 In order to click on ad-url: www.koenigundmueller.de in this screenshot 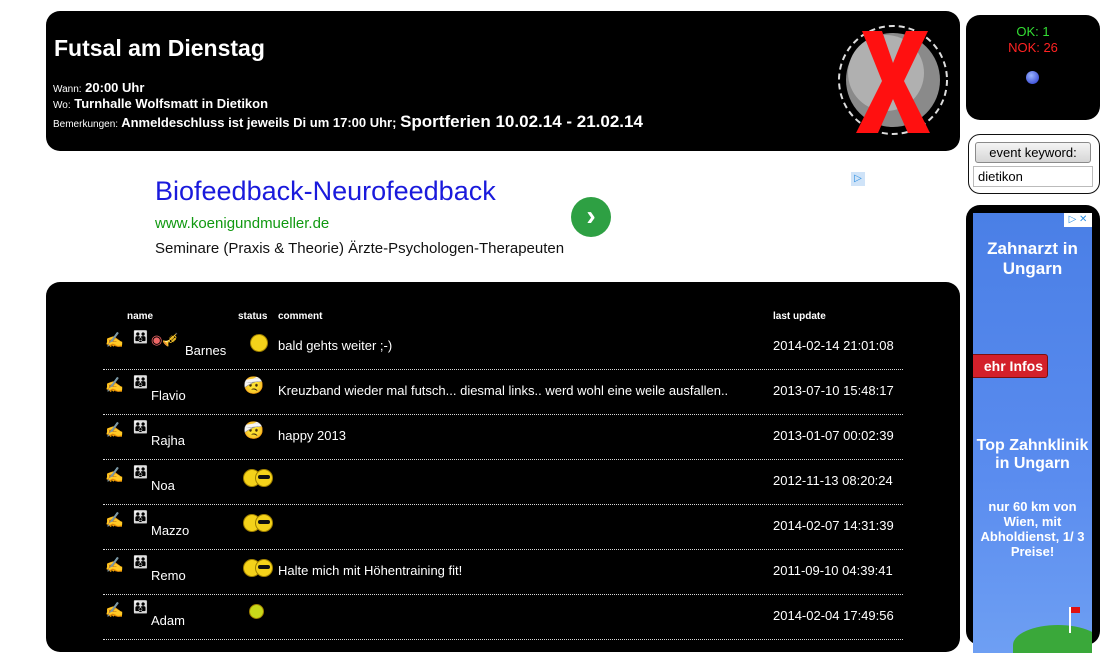, I will do `click(242, 223)`.